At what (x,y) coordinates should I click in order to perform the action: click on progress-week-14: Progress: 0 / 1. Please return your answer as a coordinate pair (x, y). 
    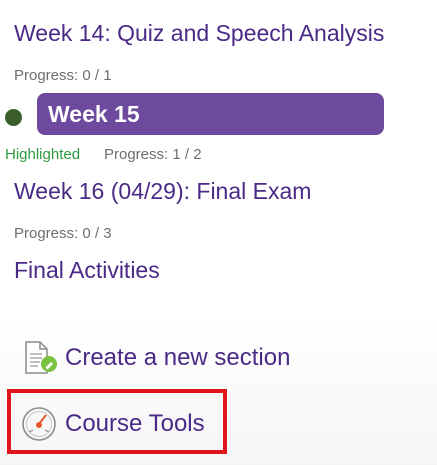
    Looking at the image, I should click on (63, 75).